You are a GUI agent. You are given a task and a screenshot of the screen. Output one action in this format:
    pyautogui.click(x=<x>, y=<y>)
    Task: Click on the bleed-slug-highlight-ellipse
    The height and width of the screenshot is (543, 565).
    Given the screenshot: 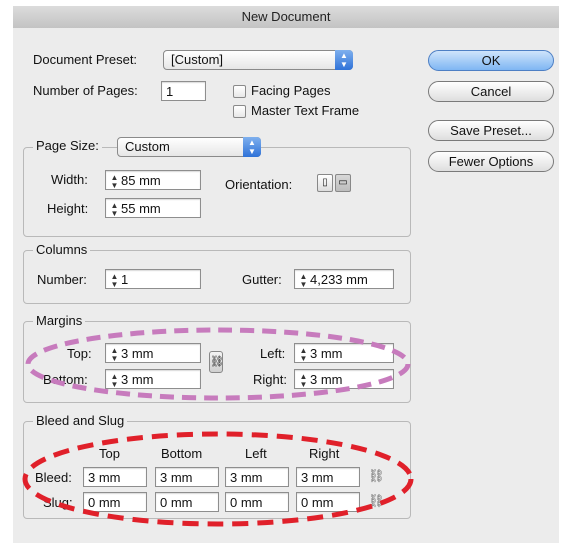 What is the action you would take?
    pyautogui.click(x=218, y=479)
    